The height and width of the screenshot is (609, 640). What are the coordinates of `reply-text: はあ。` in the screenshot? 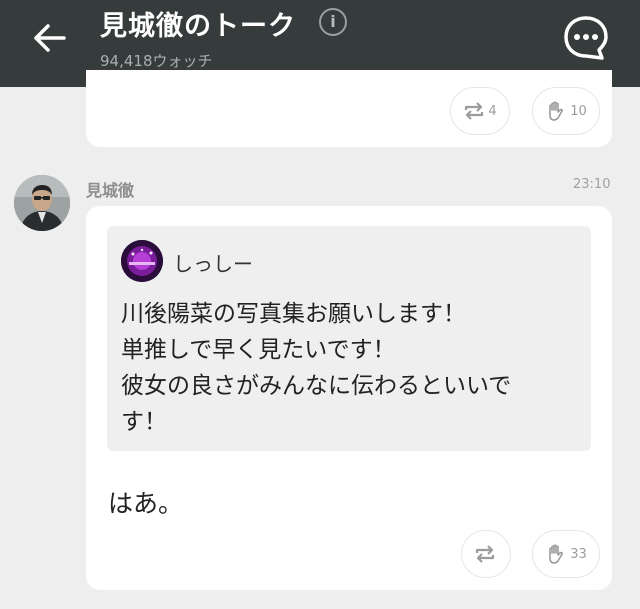 It's located at (146, 503).